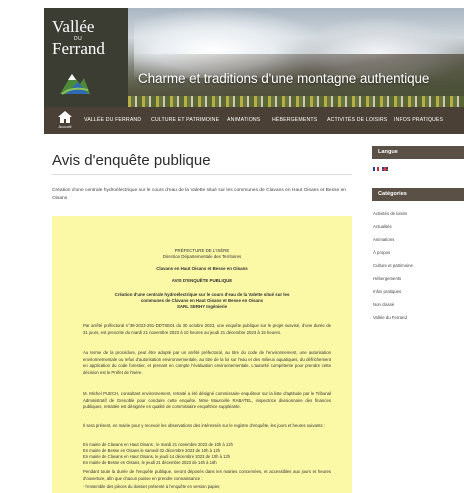 The height and width of the screenshot is (493, 464). Describe the element at coordinates (243, 120) in the screenshot. I see `nav-item-animations: ANIMATIONS` at that location.